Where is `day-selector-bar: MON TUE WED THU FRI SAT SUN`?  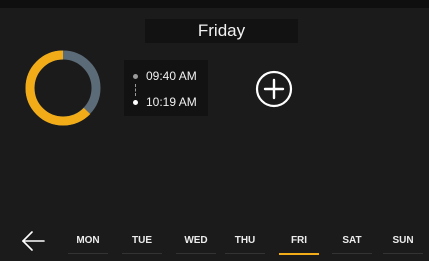 day-selector-bar: MON TUE WED THU FRI SAT SUN is located at coordinates (214, 241).